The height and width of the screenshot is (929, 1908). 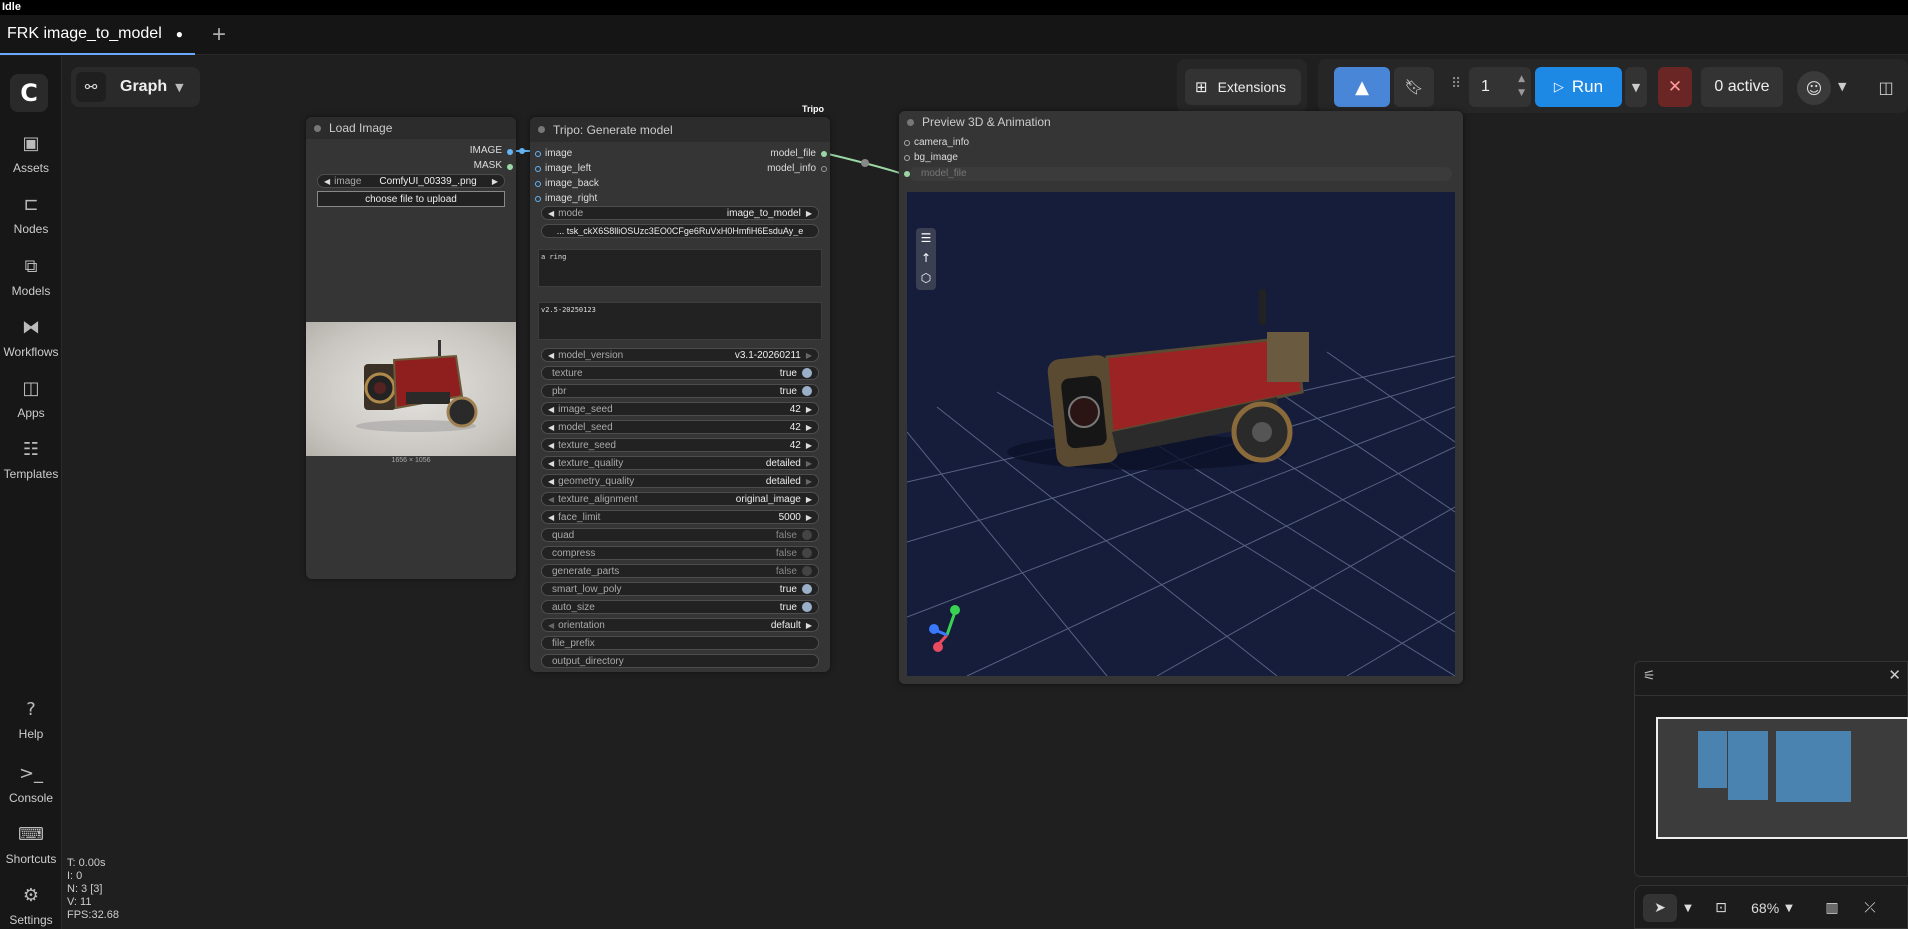 What do you see at coordinates (1772, 908) in the screenshot?
I see `zoom-control: 68% ▼` at bounding box center [1772, 908].